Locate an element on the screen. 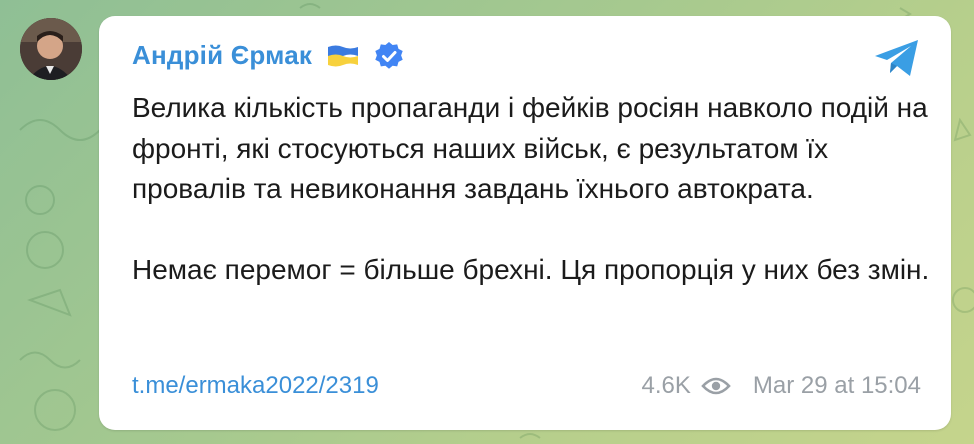 The image size is (974, 444). view-count: 4.6K is located at coordinates (666, 385).